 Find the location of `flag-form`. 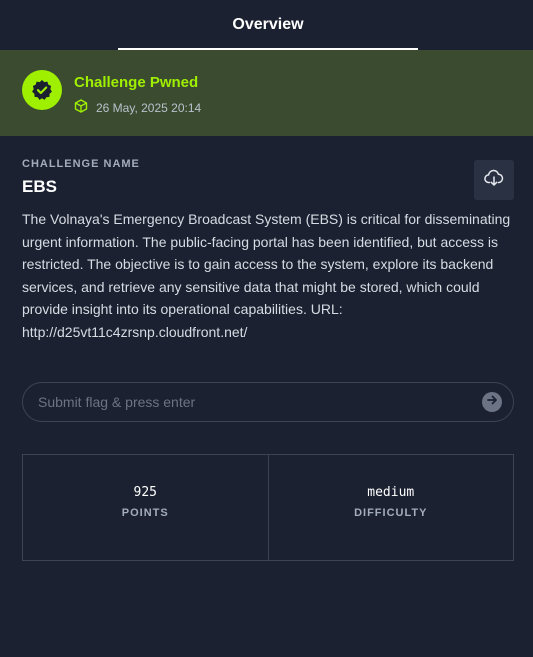

flag-form is located at coordinates (268, 402).